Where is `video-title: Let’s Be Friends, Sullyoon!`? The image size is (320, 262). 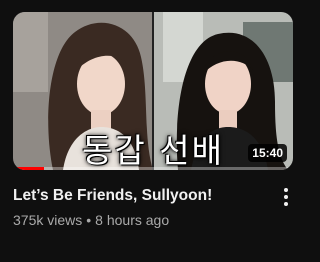 video-title: Let’s Be Friends, Sullyoon! is located at coordinates (138, 196).